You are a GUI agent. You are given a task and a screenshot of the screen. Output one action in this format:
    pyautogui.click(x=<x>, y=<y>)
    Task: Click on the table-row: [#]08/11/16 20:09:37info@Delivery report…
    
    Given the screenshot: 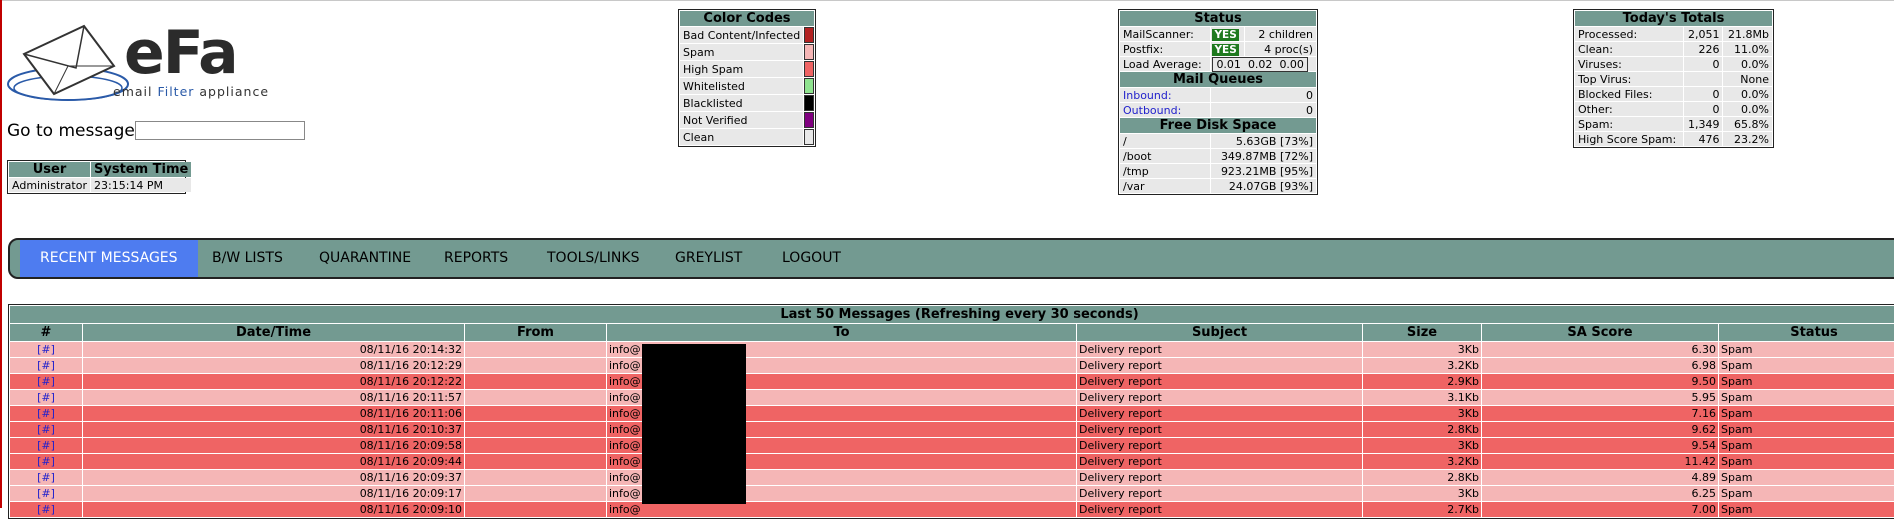 What is the action you would take?
    pyautogui.click(x=952, y=478)
    